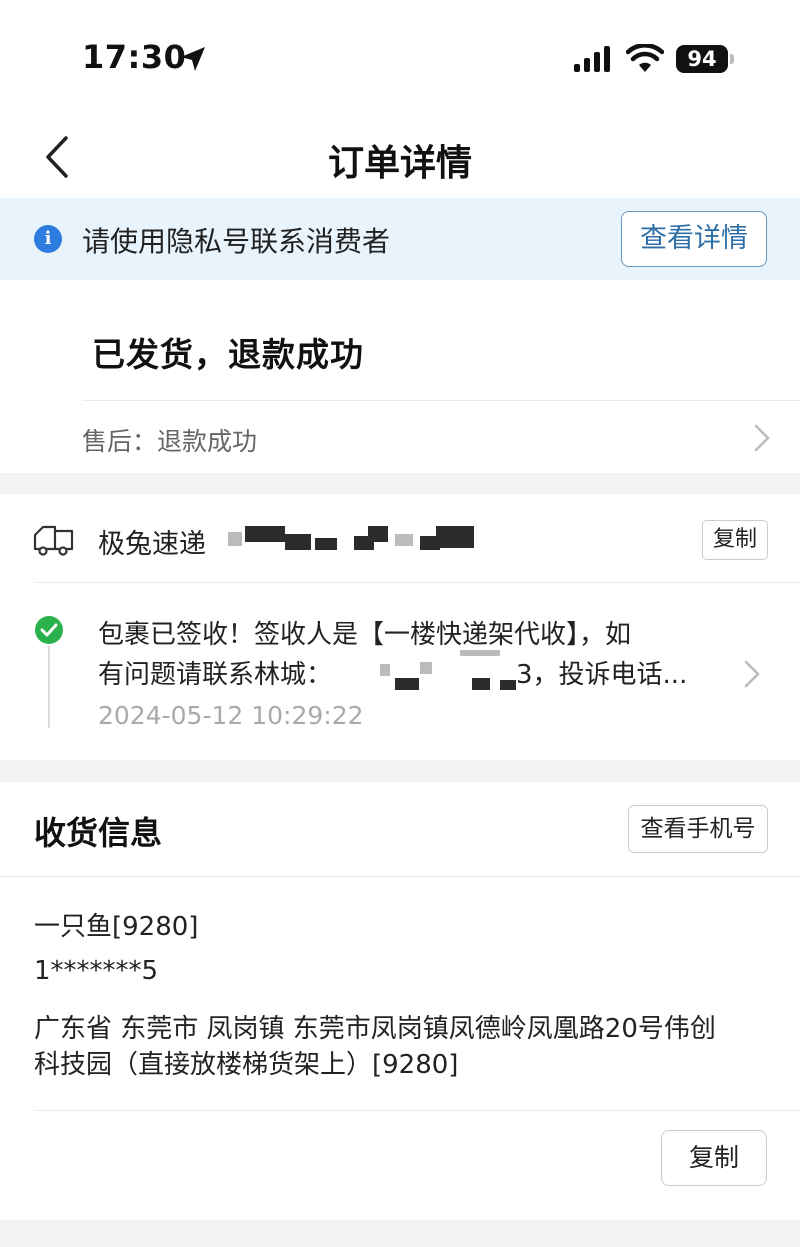  What do you see at coordinates (698, 829) in the screenshot?
I see `view-phone-button: 查看手机号` at bounding box center [698, 829].